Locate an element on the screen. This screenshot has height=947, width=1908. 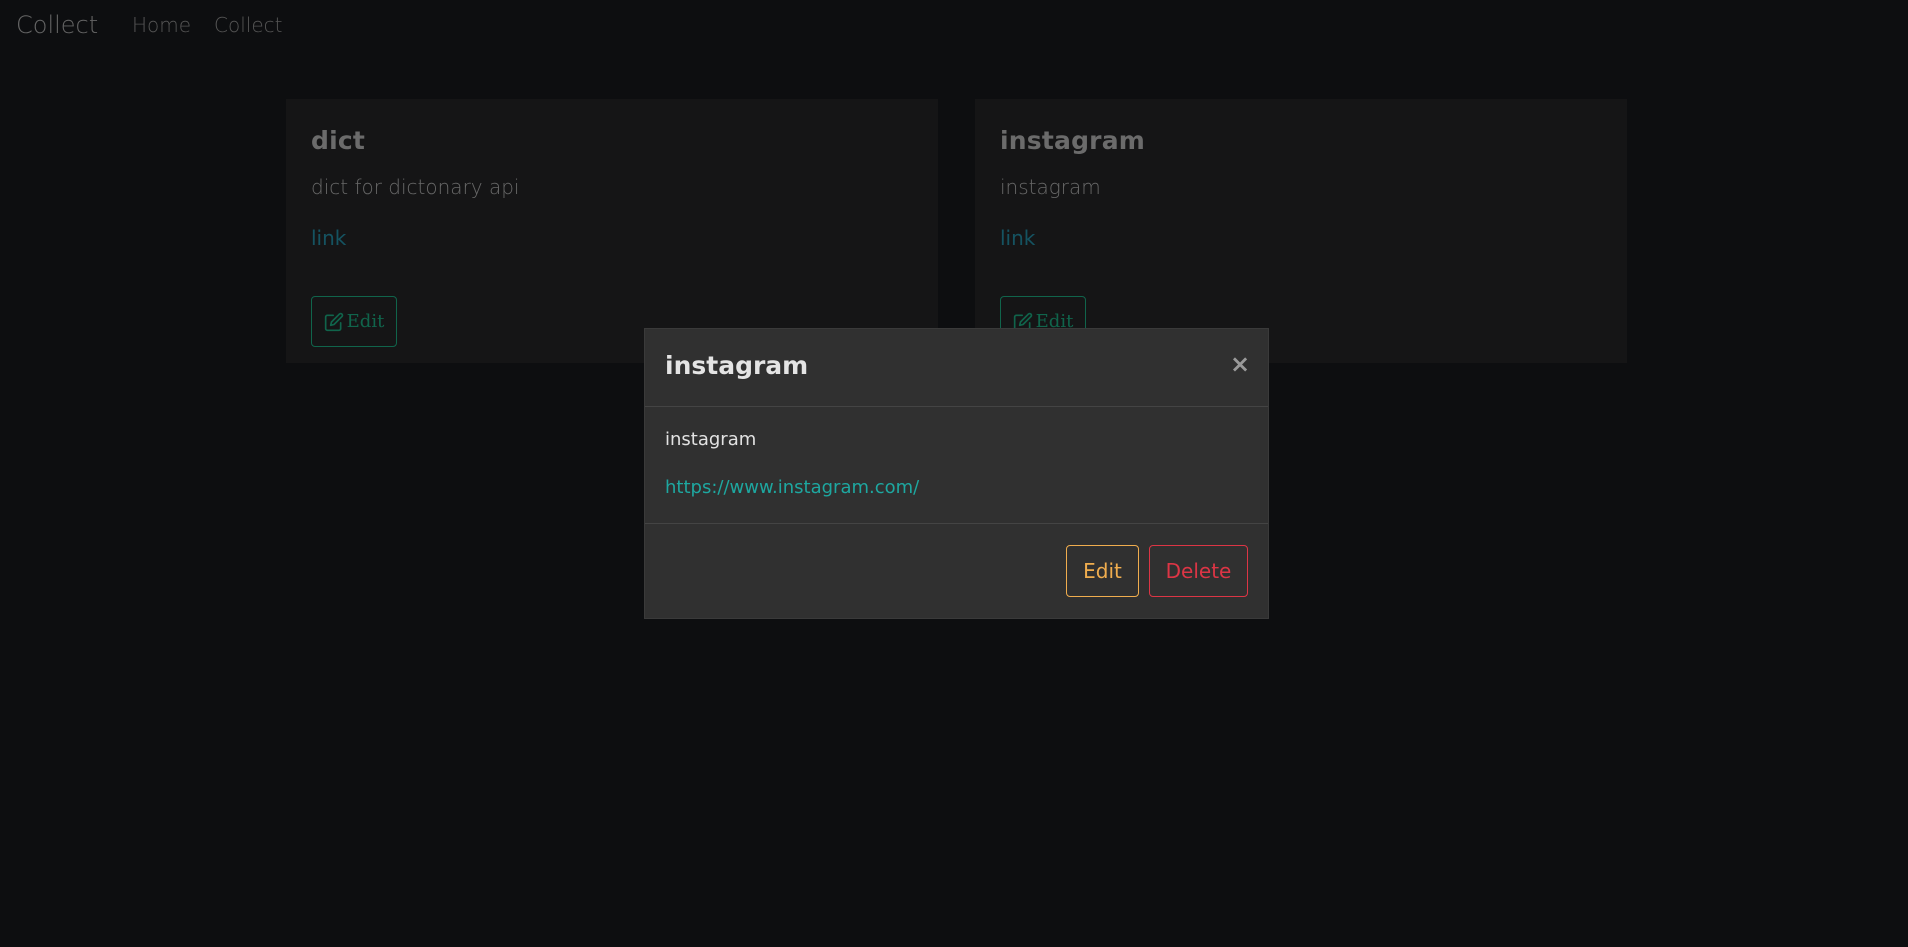
close-icon: × is located at coordinates (1240, 364).